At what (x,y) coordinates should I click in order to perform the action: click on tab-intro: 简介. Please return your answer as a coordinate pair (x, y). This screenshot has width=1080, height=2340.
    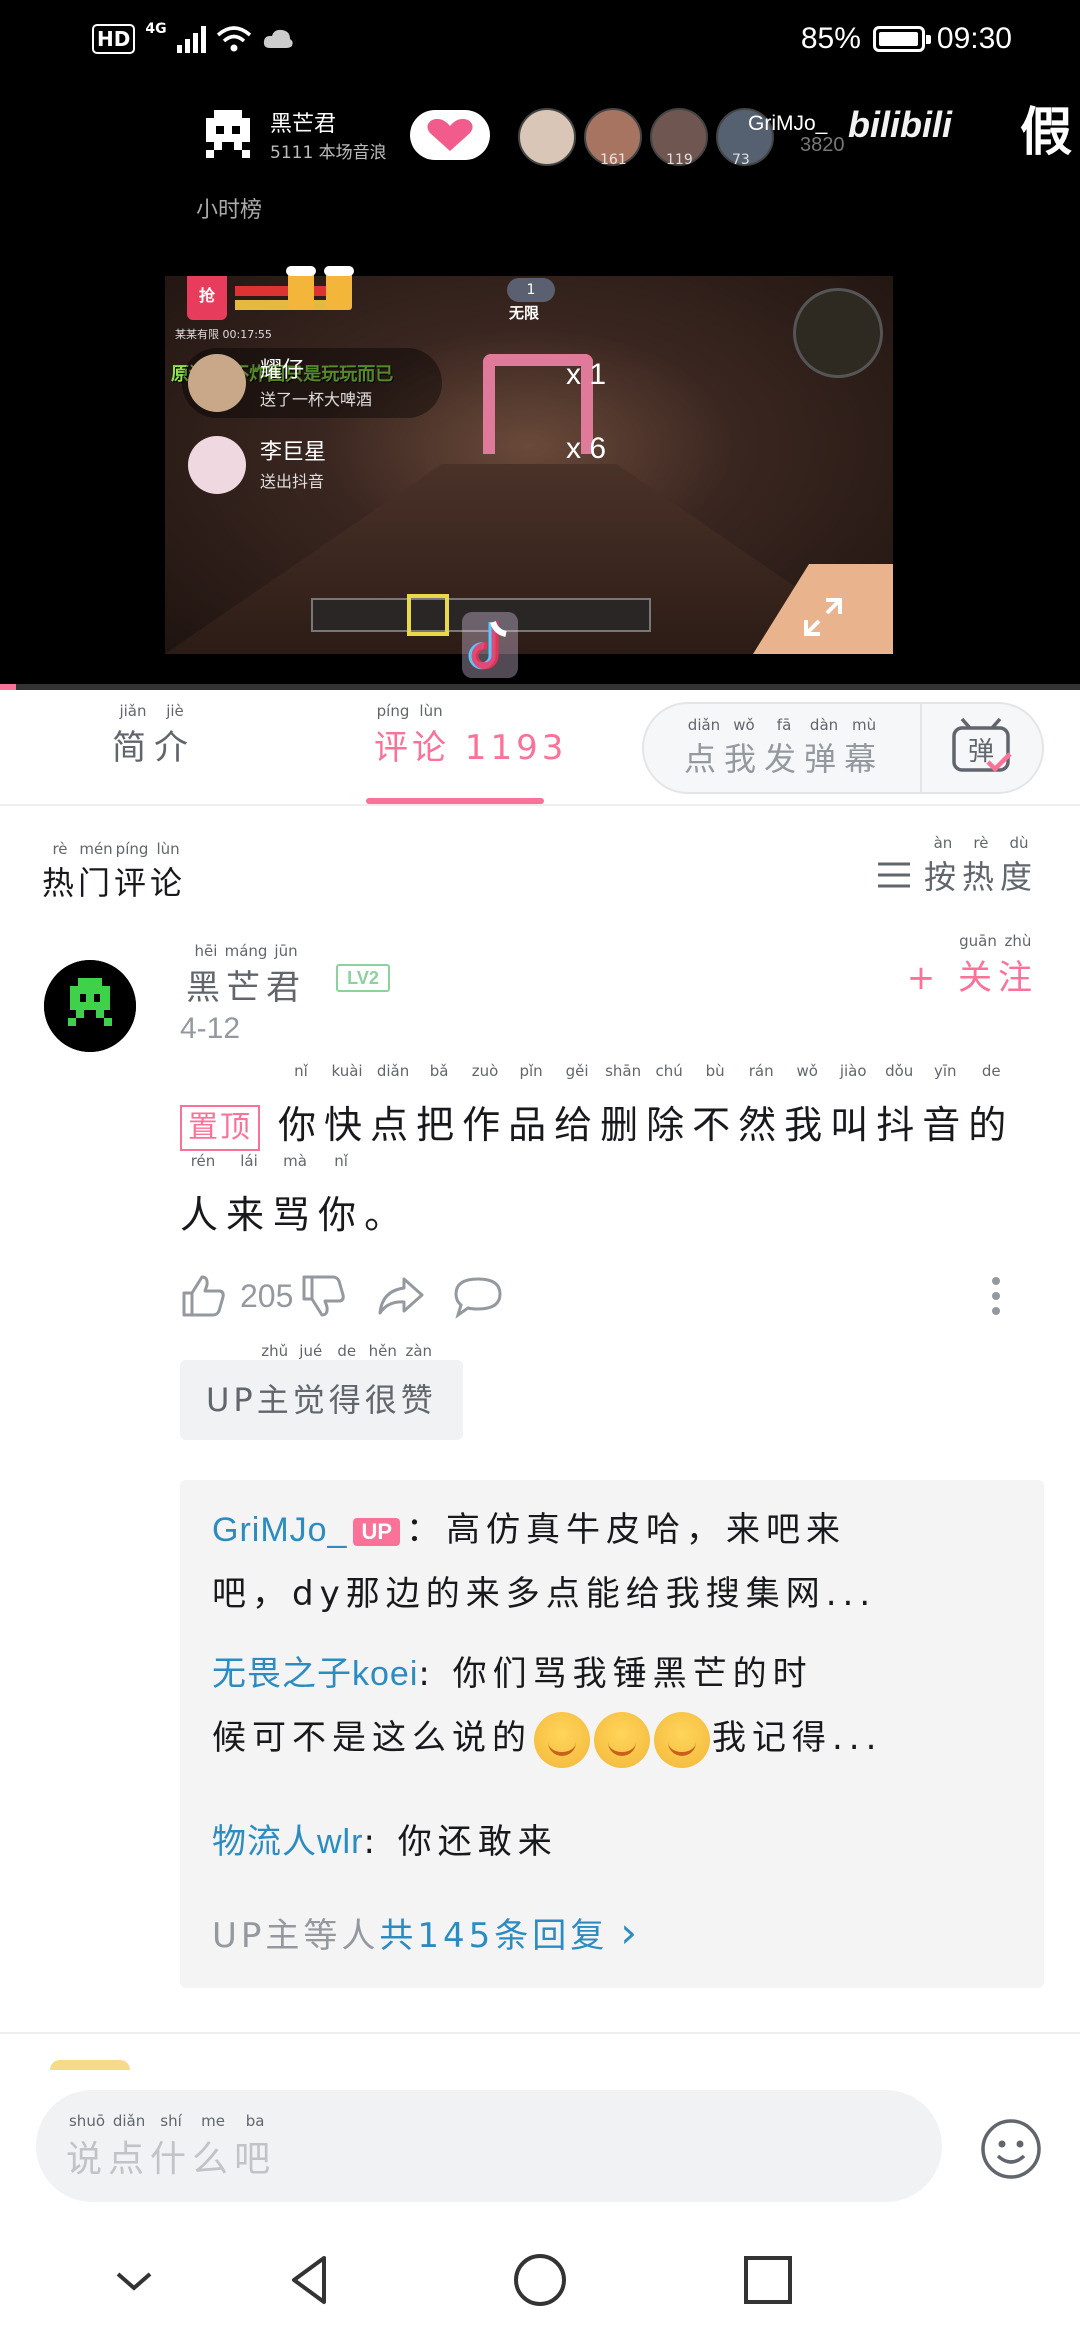
    Looking at the image, I should click on (154, 744).